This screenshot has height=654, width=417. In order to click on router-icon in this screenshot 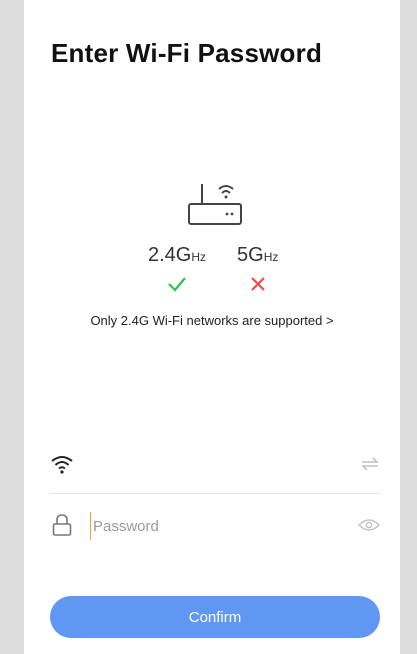, I will do `click(215, 204)`.